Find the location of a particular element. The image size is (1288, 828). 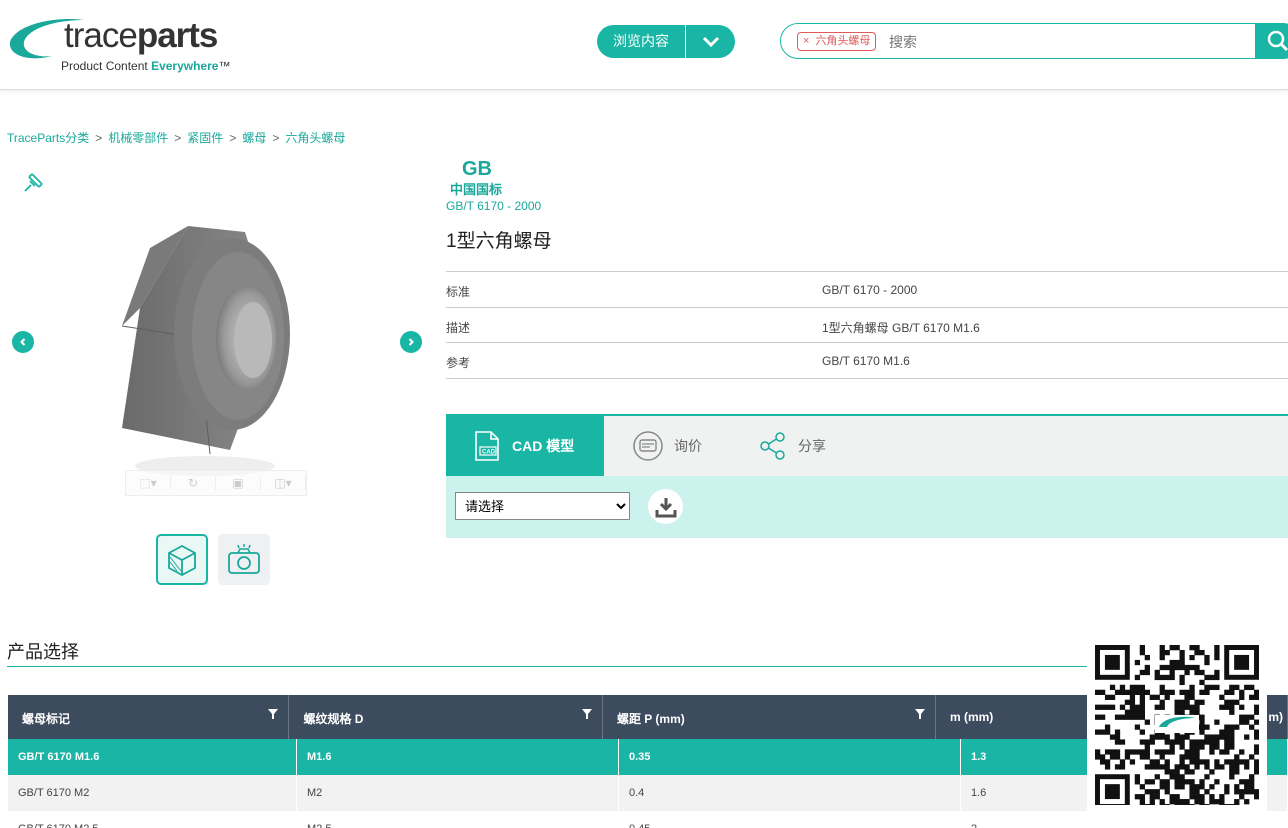

previous-image-button is located at coordinates (23, 342).